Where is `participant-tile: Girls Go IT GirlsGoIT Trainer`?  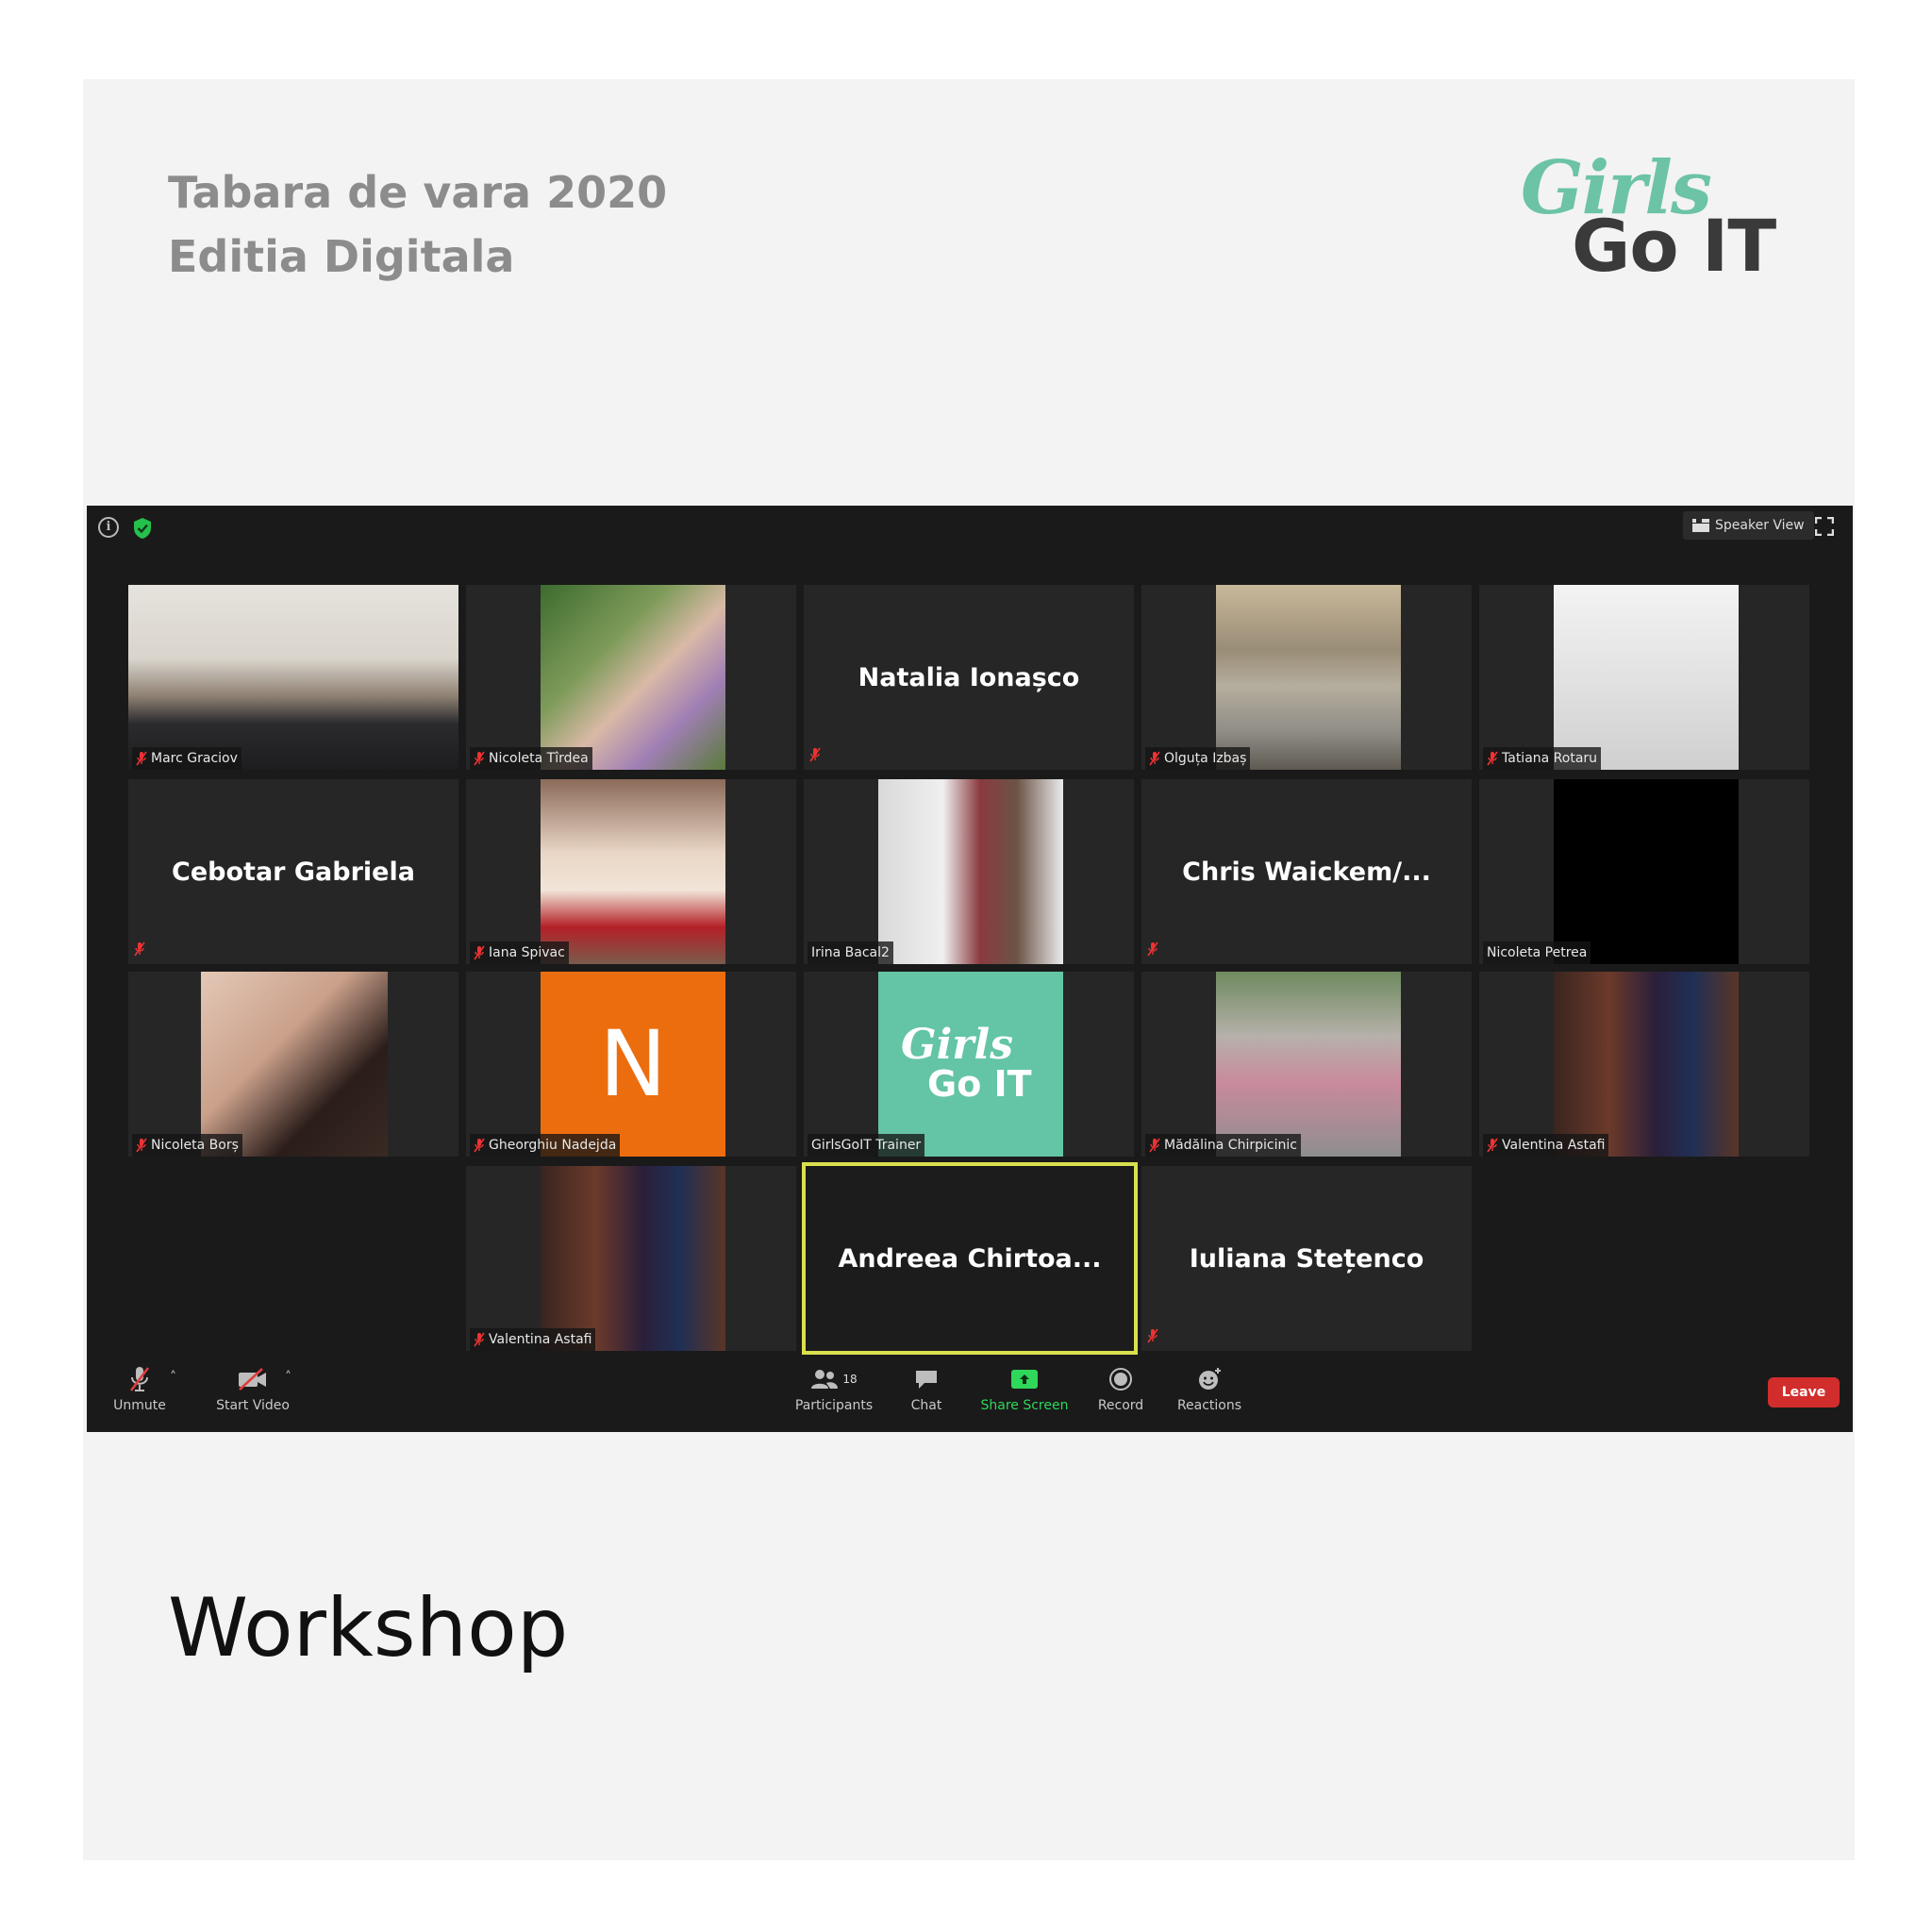 participant-tile: Girls Go IT GirlsGoIT Trainer is located at coordinates (969, 1064).